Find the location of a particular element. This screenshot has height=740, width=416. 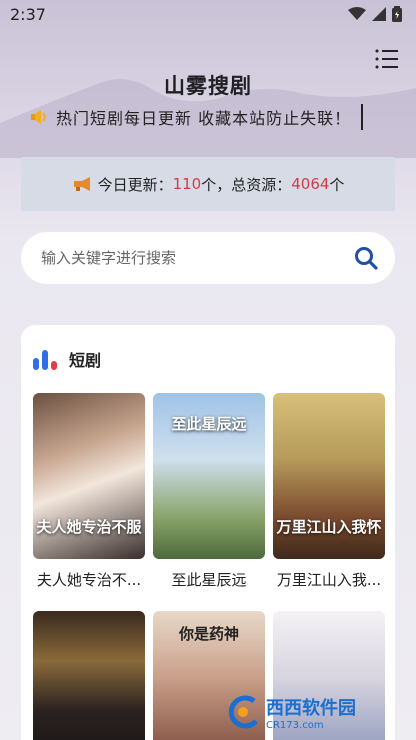

poster-title: 至此星辰远 is located at coordinates (209, 424).